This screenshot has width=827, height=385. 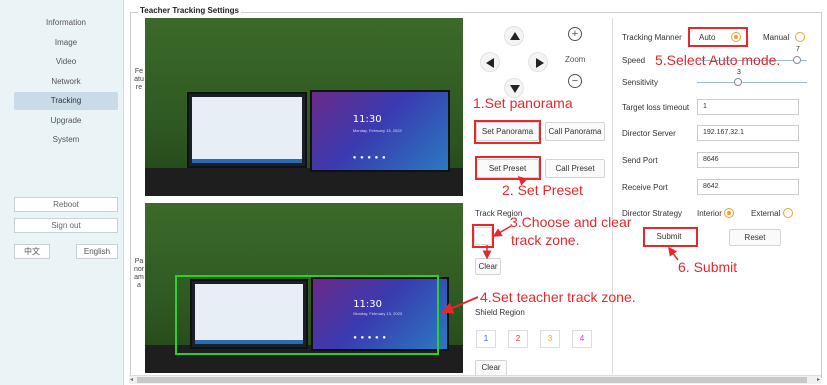 What do you see at coordinates (472, 380) in the screenshot?
I see `scrollbar-thumb` at bounding box center [472, 380].